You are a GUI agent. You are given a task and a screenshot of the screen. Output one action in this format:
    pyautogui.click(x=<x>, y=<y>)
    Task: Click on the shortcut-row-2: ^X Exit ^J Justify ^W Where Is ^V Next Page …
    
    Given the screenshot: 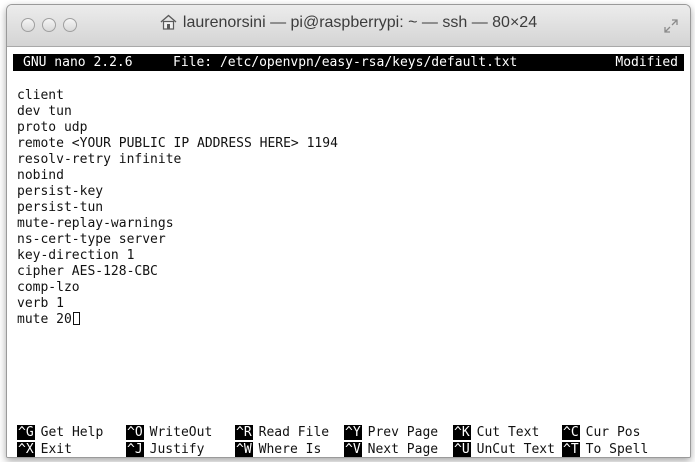 What is the action you would take?
    pyautogui.click(x=347, y=449)
    